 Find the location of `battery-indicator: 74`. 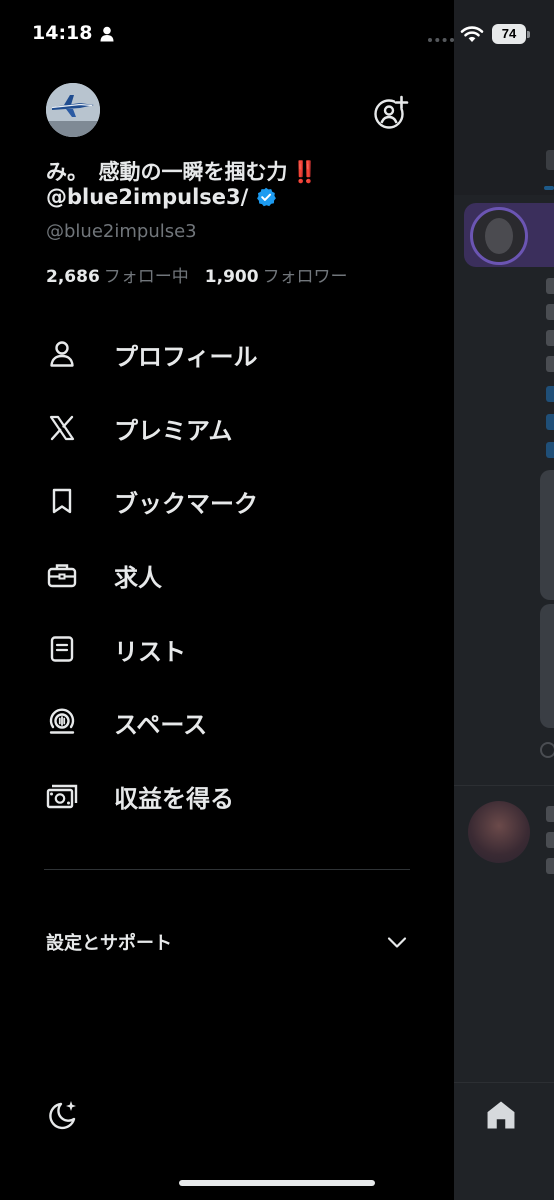

battery-indicator: 74 is located at coordinates (511, 34).